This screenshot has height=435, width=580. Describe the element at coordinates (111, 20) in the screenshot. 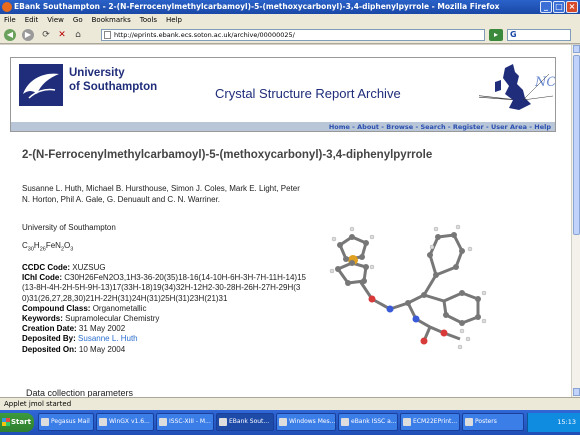

I see `menu-bookmarks: Bookmarks` at that location.